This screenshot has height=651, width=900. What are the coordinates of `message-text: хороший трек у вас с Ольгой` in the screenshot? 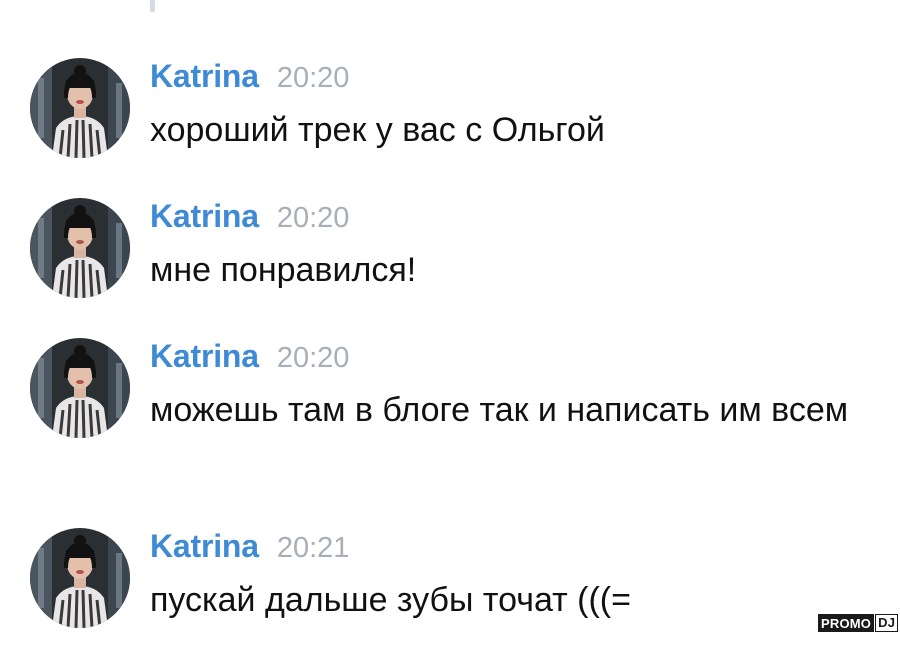 It's located at (377, 130).